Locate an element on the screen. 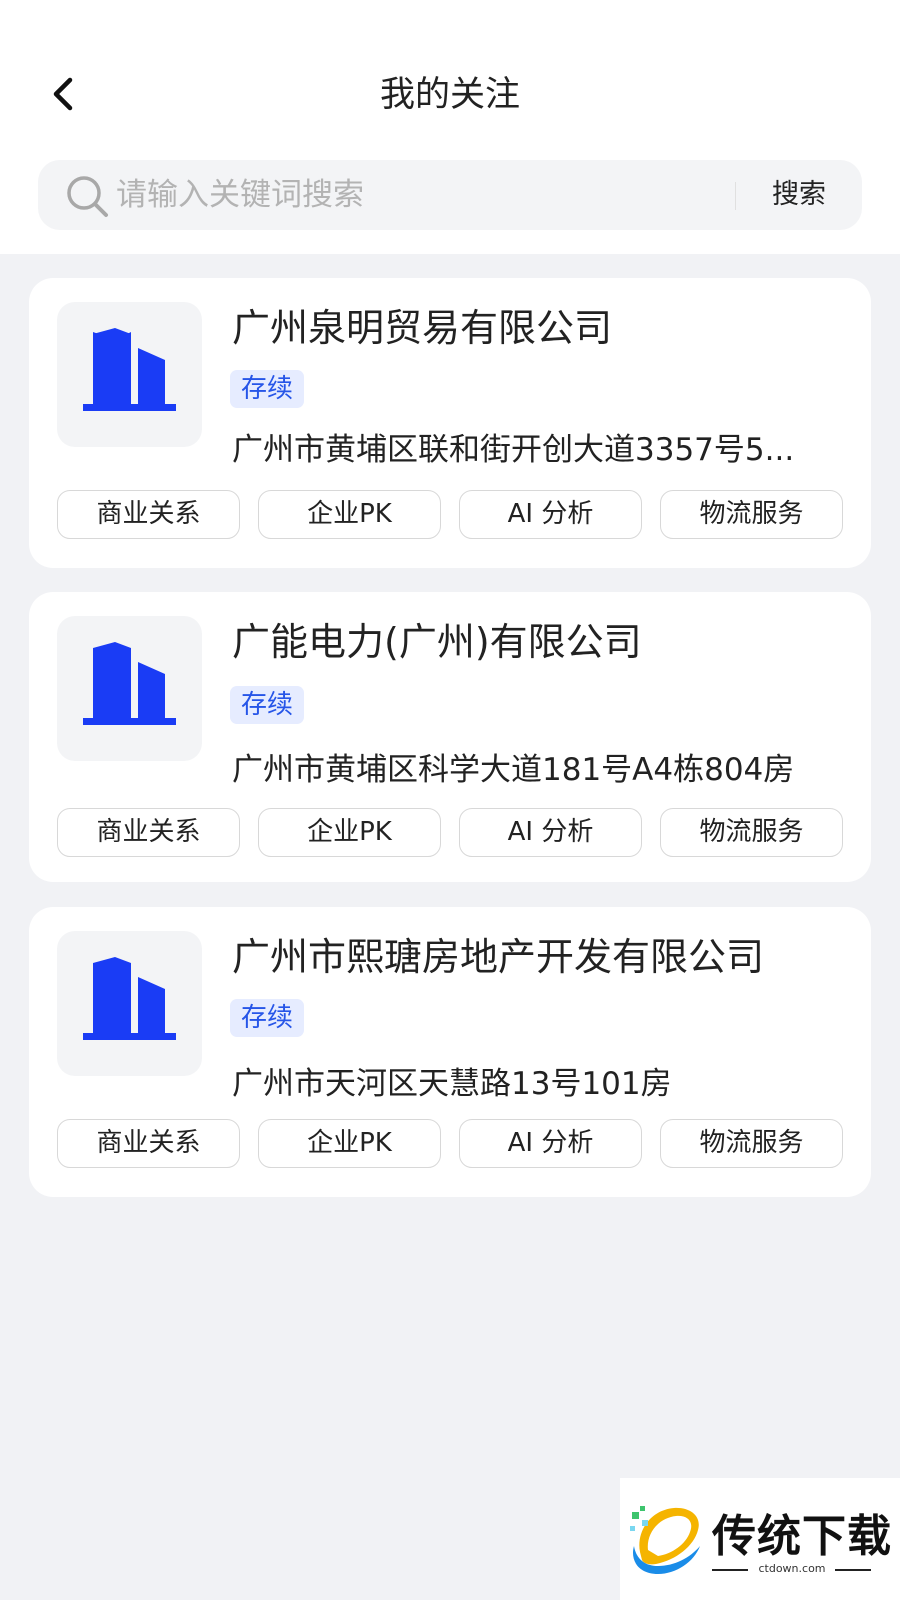 The image size is (900, 1600). search-button: 搜索 is located at coordinates (799, 195).